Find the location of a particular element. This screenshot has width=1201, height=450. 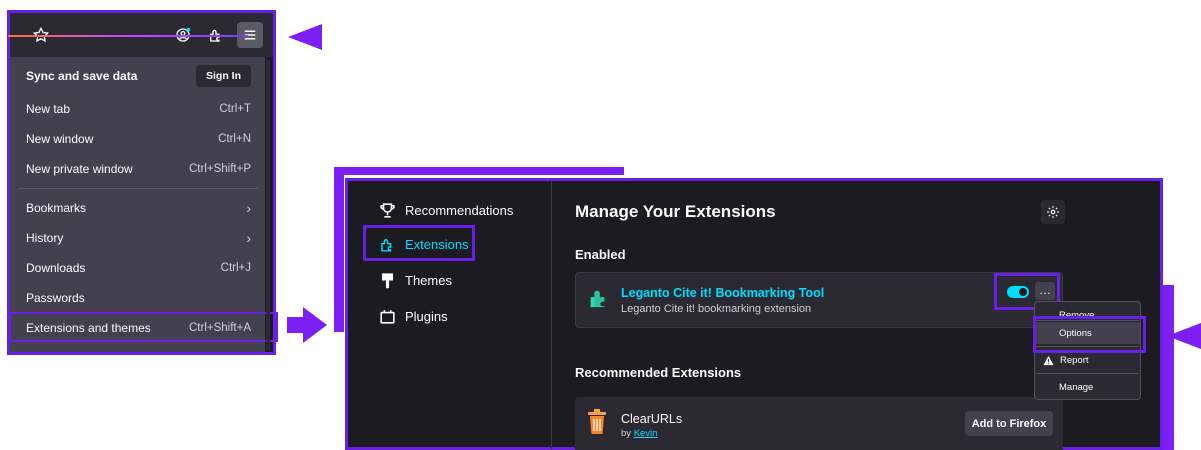

menu-item-label: Downloads is located at coordinates (56, 268).